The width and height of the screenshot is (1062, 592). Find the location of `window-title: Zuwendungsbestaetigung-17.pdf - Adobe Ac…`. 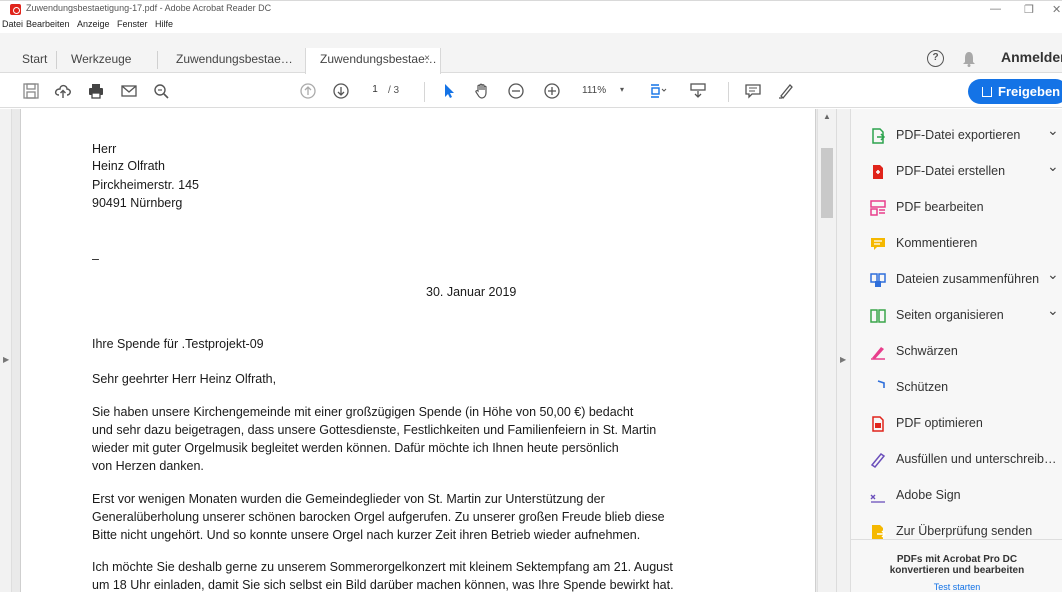

window-title: Zuwendungsbestaetigung-17.pdf - Adobe Ac… is located at coordinates (149, 8).